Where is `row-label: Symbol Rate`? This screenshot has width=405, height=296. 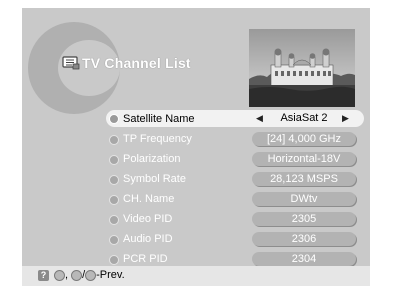 row-label: Symbol Rate is located at coordinates (154, 179).